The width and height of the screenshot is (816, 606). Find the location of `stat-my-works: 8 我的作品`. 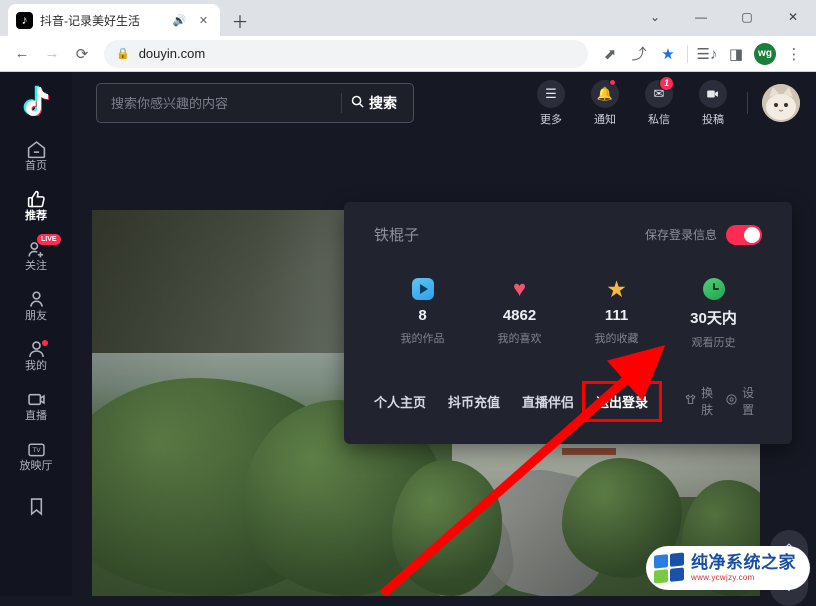

stat-my-works: 8 我的作品 is located at coordinates (422, 313).